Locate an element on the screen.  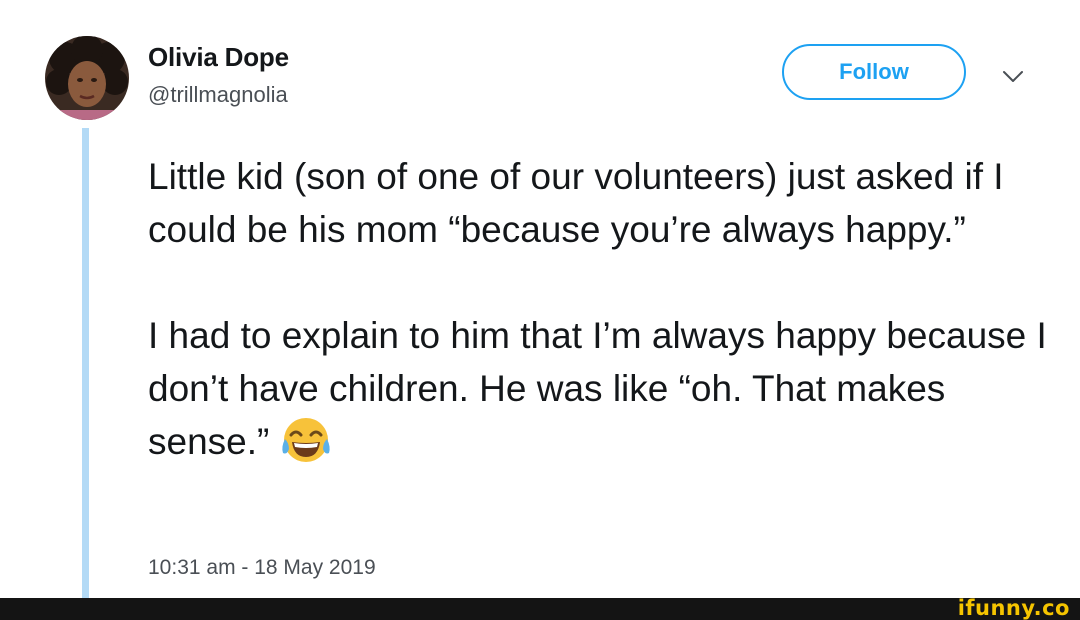
tweet-timestamp: 10:31 am - 18 May 2019 is located at coordinates (262, 568).